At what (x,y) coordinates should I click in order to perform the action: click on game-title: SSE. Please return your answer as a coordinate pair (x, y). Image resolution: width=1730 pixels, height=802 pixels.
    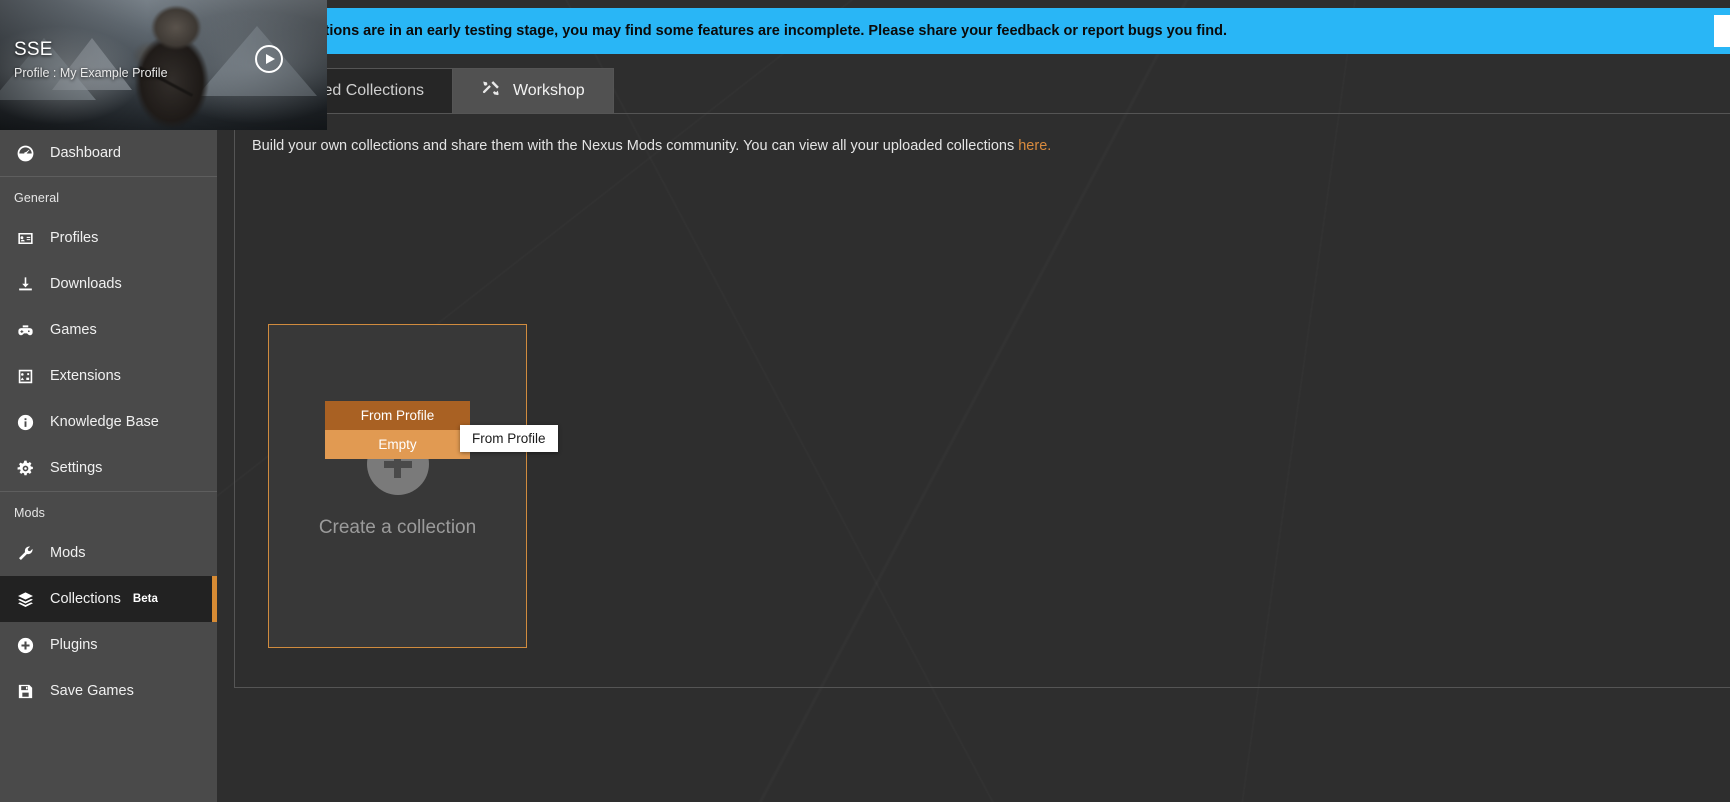
    Looking at the image, I should click on (33, 49).